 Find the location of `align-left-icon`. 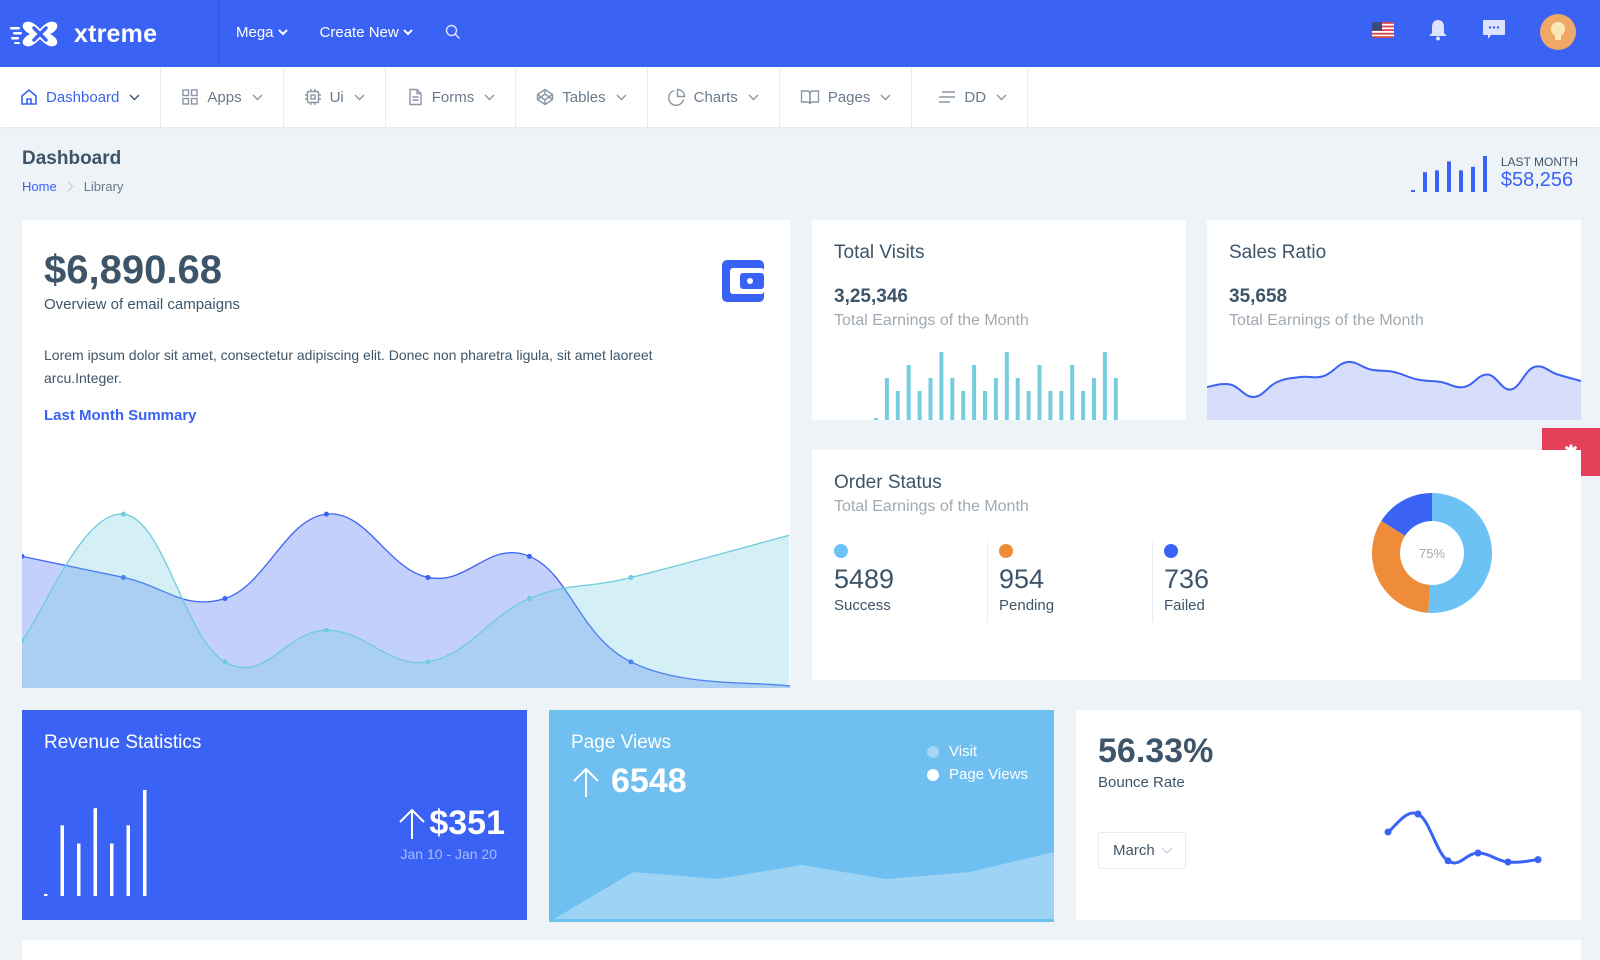

align-left-icon is located at coordinates (947, 97).